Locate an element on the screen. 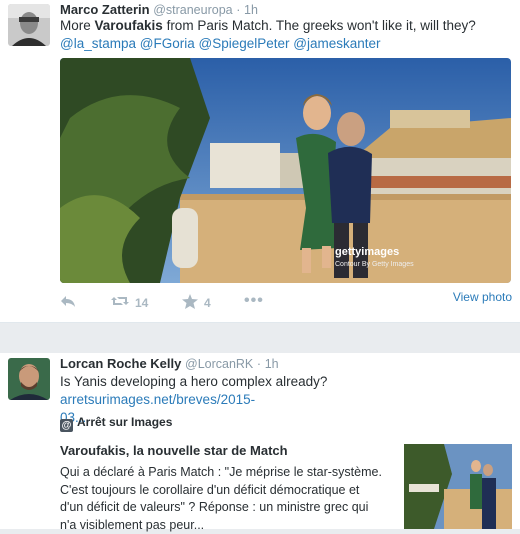  retweet-count: 14 is located at coordinates (141, 303).